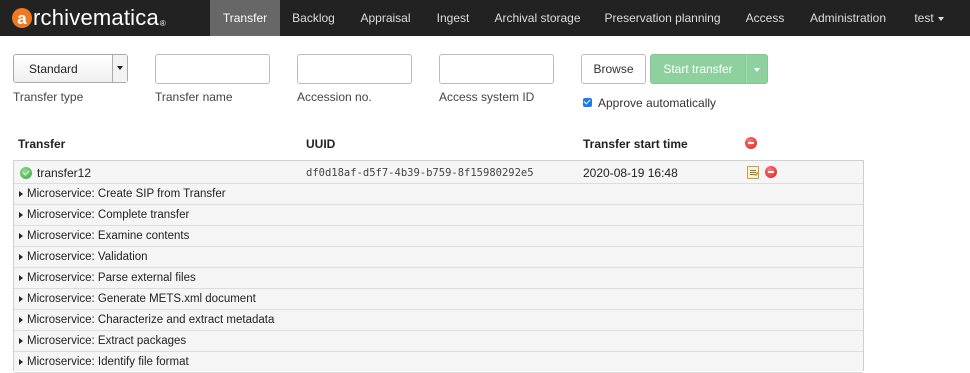 The image size is (970, 373). What do you see at coordinates (630, 173) in the screenshot?
I see `transfer-start-time: 2020-08-19 16:48` at bounding box center [630, 173].